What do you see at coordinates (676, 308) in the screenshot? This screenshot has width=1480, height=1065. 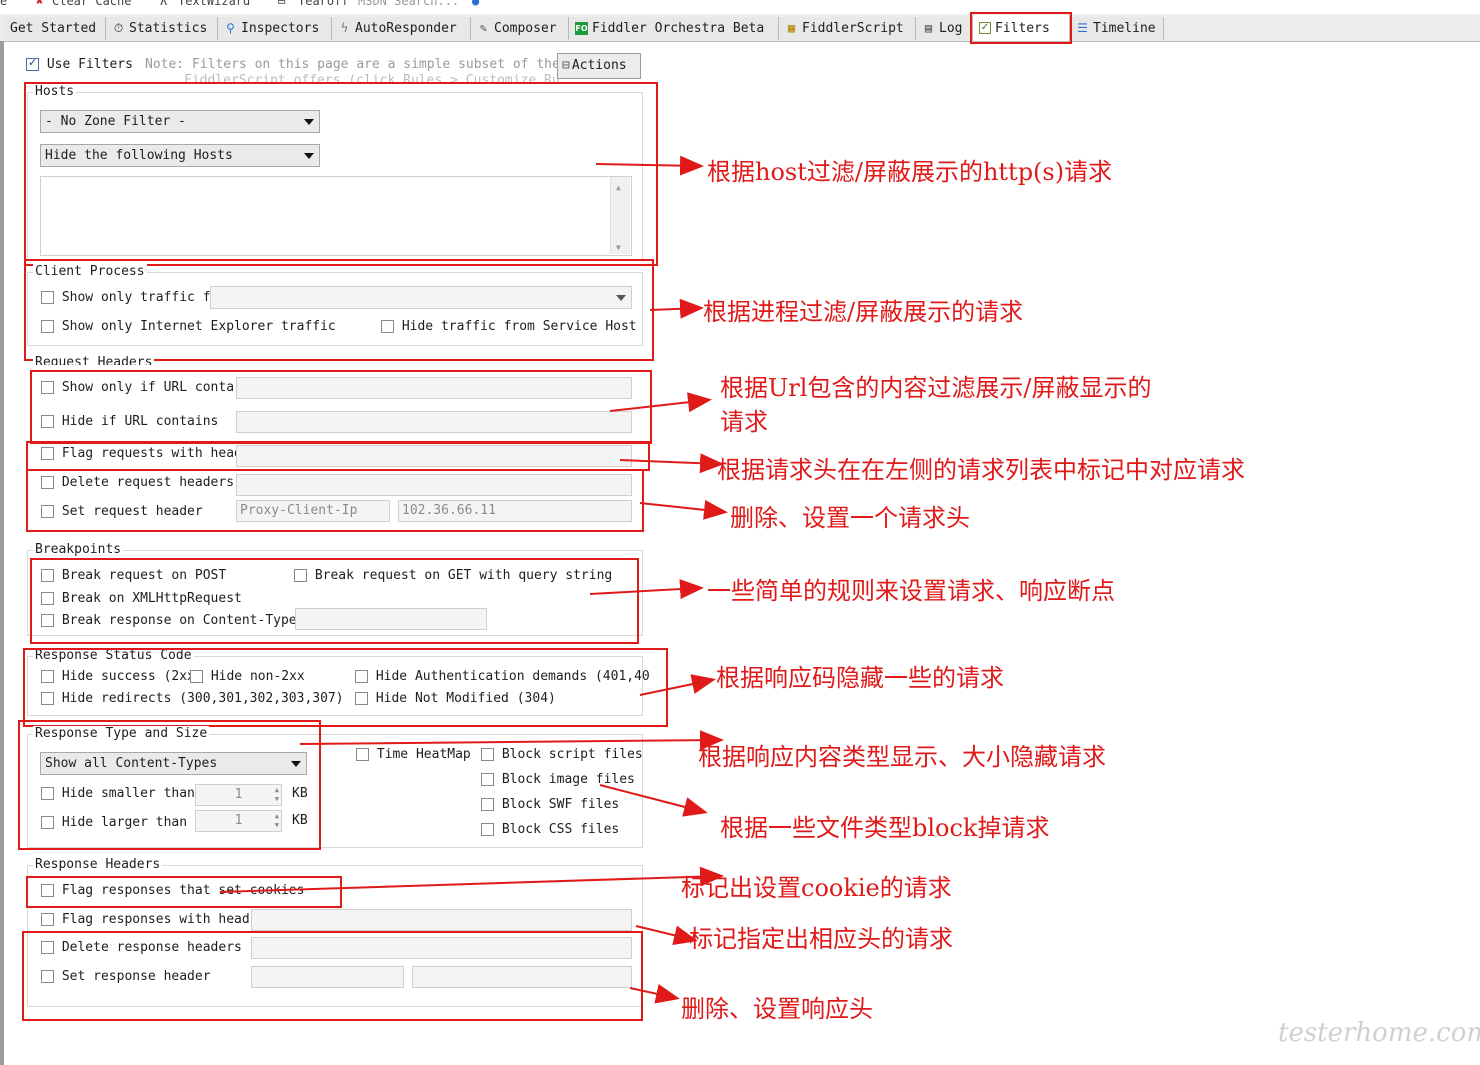 I see `arrow-process` at bounding box center [676, 308].